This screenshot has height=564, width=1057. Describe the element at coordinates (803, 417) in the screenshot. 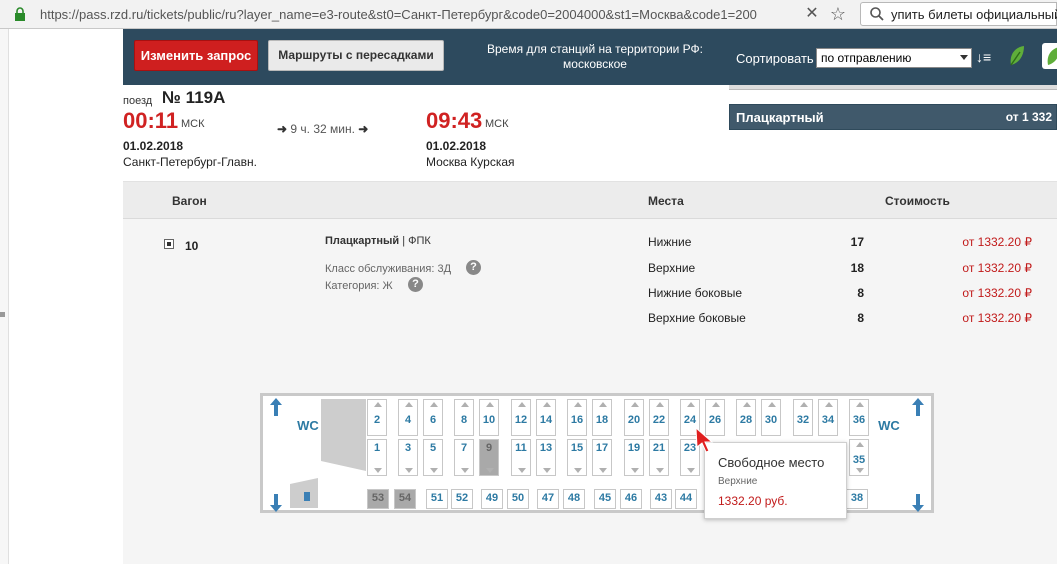

I see `seat: 32` at that location.